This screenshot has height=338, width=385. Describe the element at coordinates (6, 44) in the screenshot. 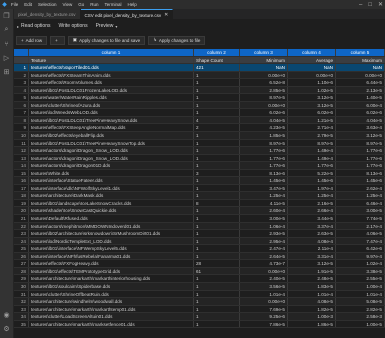

I see `source-control-icon: ⑂` at that location.